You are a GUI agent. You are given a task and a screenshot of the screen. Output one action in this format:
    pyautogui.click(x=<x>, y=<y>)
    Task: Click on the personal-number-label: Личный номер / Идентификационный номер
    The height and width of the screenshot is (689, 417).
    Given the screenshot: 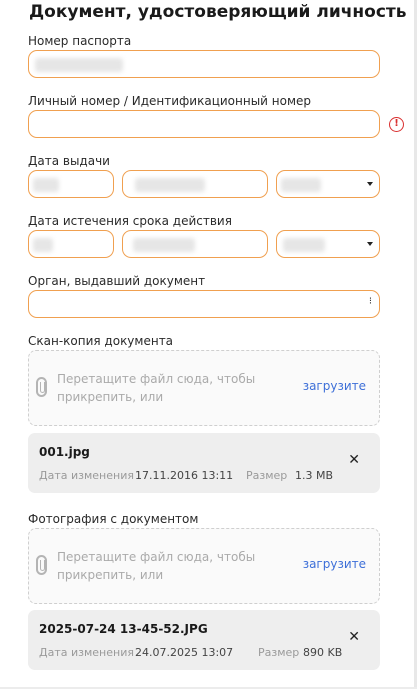 What is the action you would take?
    pyautogui.click(x=170, y=101)
    